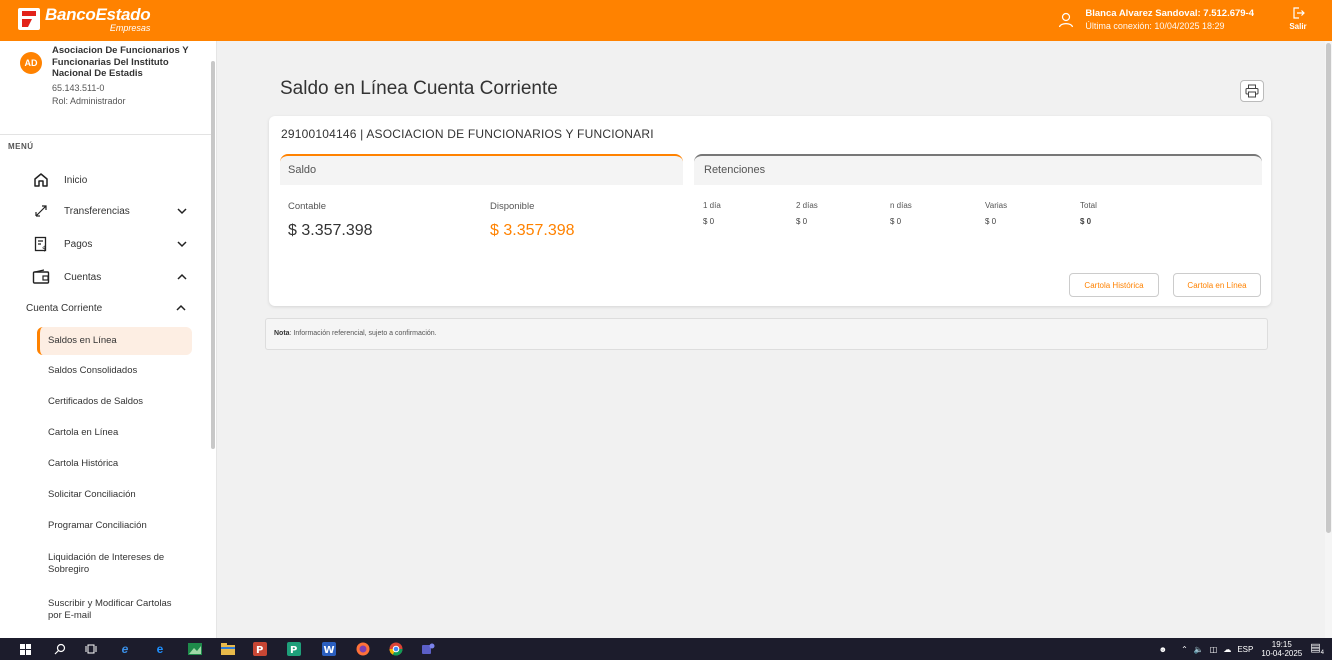 This screenshot has width=1332, height=660. I want to click on disponible-label: Disponible, so click(512, 206).